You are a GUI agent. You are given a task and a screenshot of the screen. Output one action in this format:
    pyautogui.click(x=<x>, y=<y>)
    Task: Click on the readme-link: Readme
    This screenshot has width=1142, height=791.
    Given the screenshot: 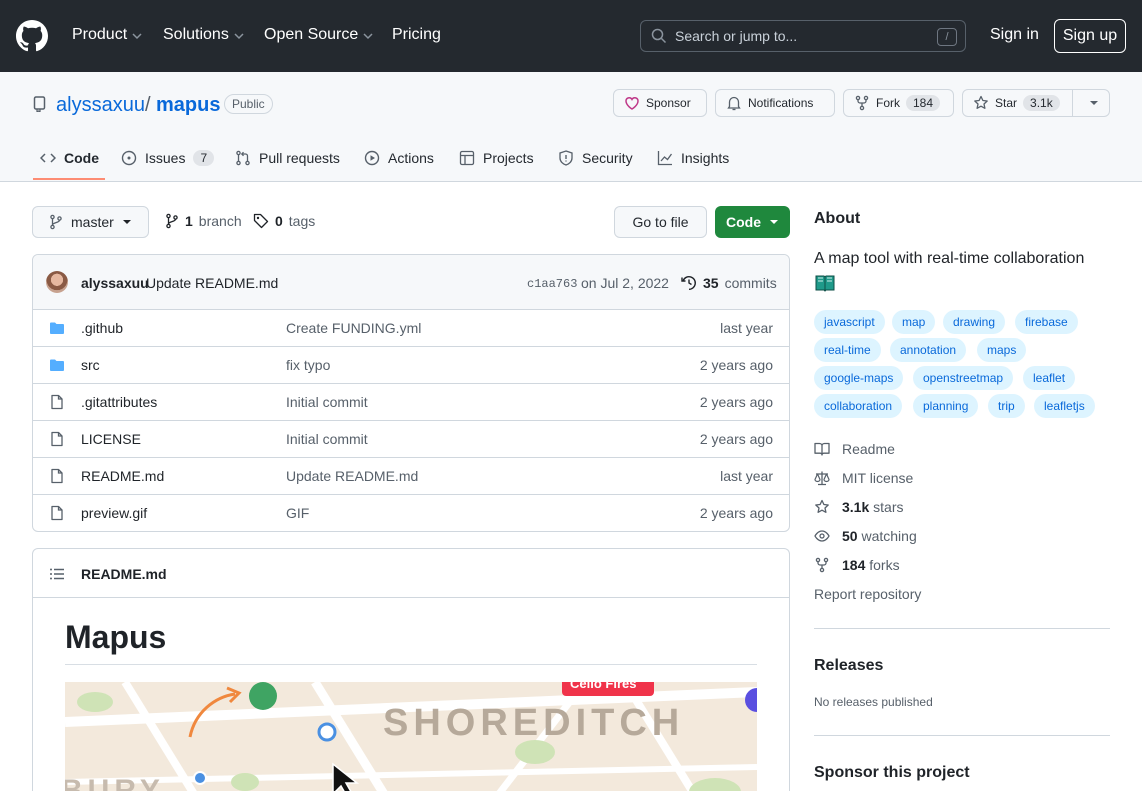 What is the action you would take?
    pyautogui.click(x=854, y=449)
    